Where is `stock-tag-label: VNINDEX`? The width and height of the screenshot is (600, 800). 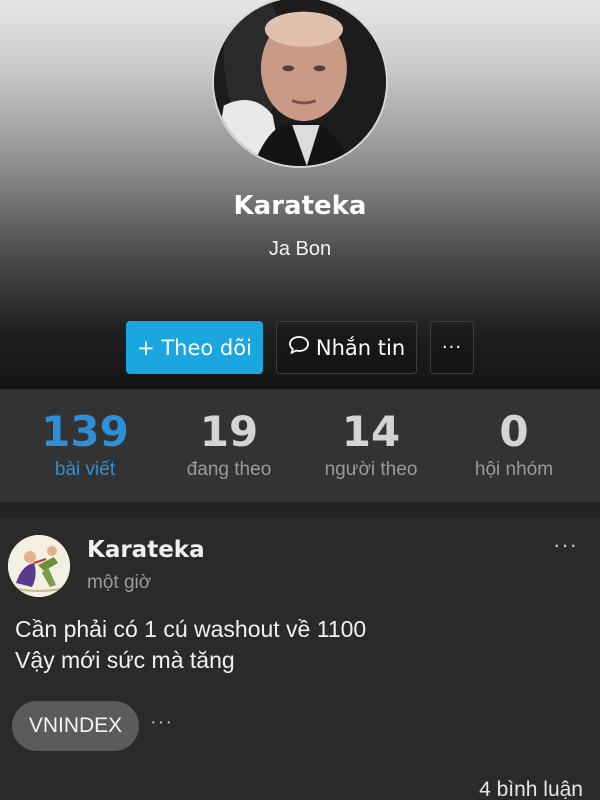 stock-tag-label: VNINDEX is located at coordinates (75, 725).